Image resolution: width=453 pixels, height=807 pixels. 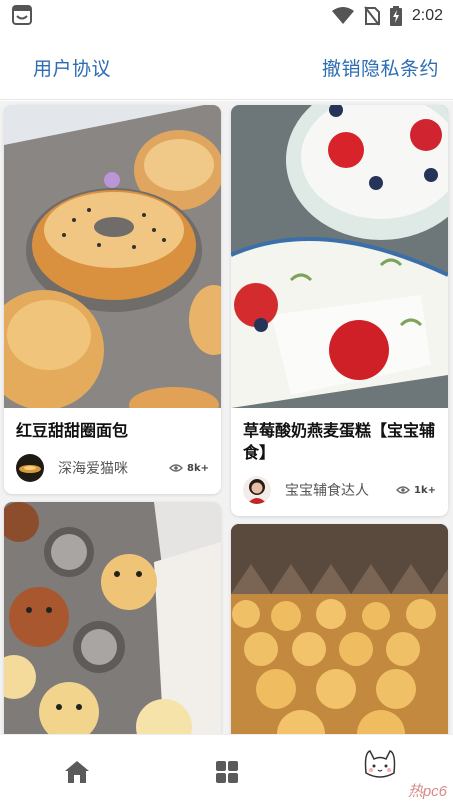 I want to click on cookies-baking-tray-photo, so click(x=339, y=629).